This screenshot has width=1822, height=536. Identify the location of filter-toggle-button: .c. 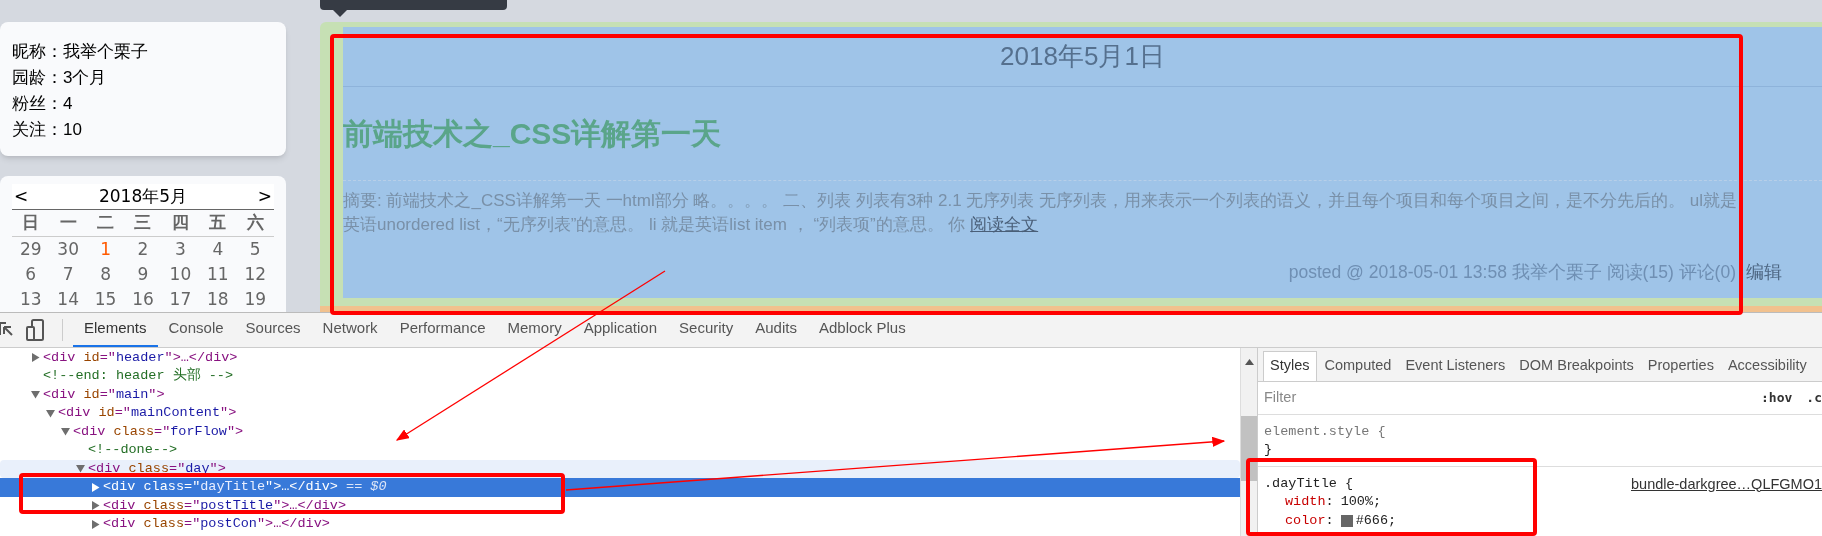
(1807, 397).